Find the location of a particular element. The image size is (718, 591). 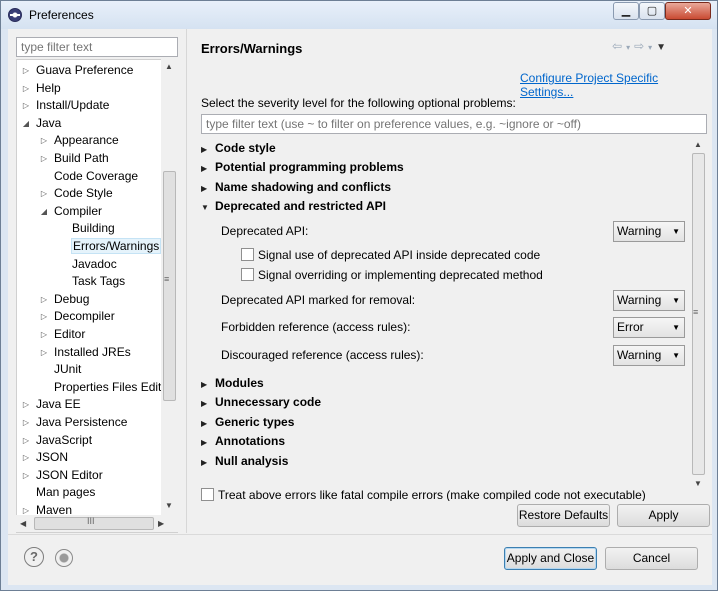

tree-item: ▷ Installed JREs is located at coordinates (85, 352).